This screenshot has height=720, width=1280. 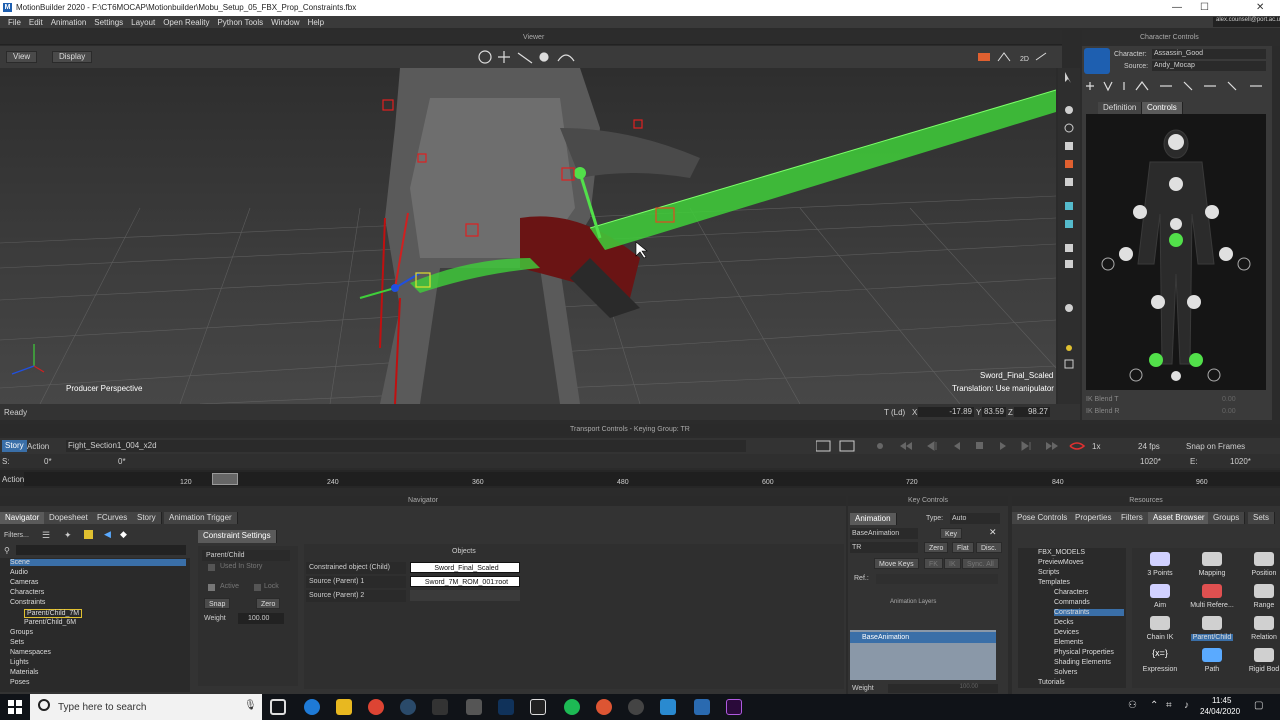 What do you see at coordinates (1162, 108) in the screenshot?
I see `tab-controls: Controls` at bounding box center [1162, 108].